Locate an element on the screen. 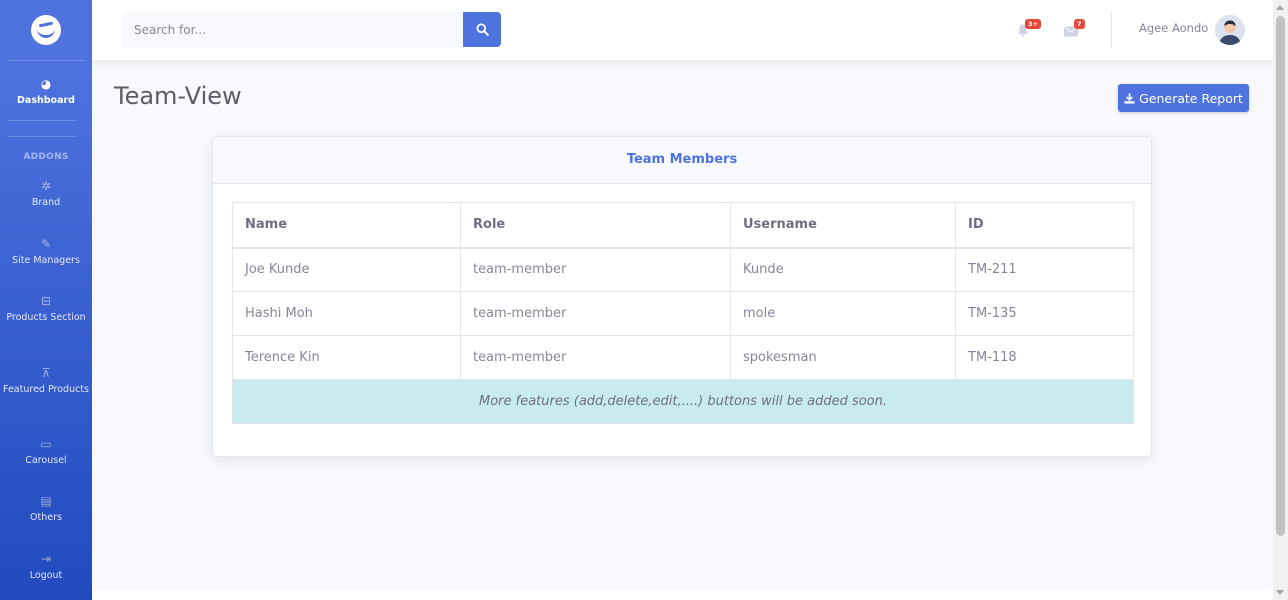  scroll-down-arrow-icon is located at coordinates (1280, 592).